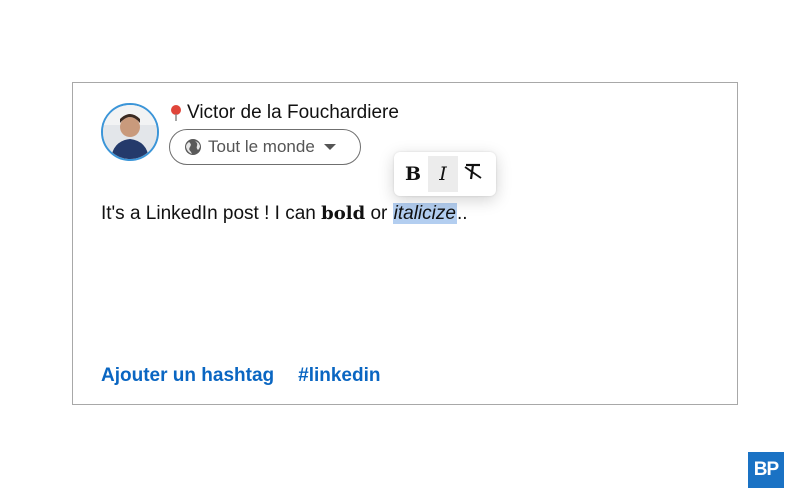 Image resolution: width=800 pixels, height=500 pixels. I want to click on add-hashtag-link: Ajouter un hashtag, so click(187, 376).